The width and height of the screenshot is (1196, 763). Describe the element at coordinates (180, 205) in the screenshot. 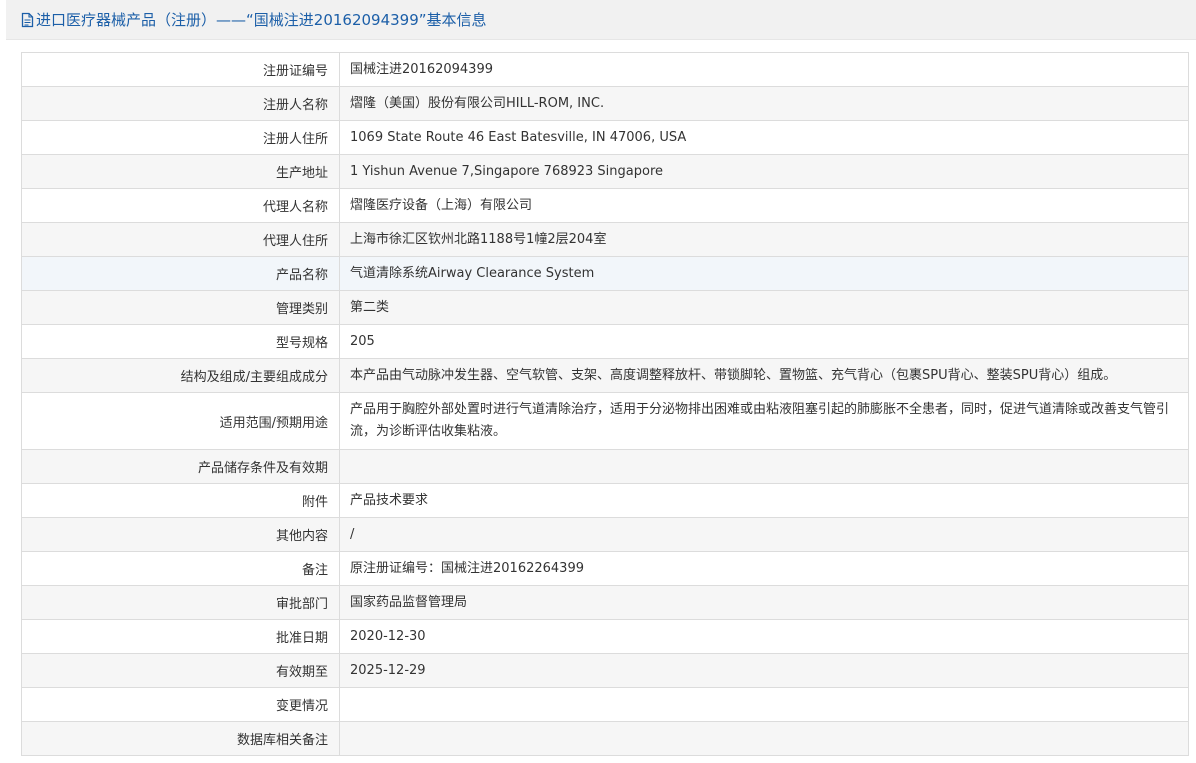

I see `row-label: 代理人名称` at that location.